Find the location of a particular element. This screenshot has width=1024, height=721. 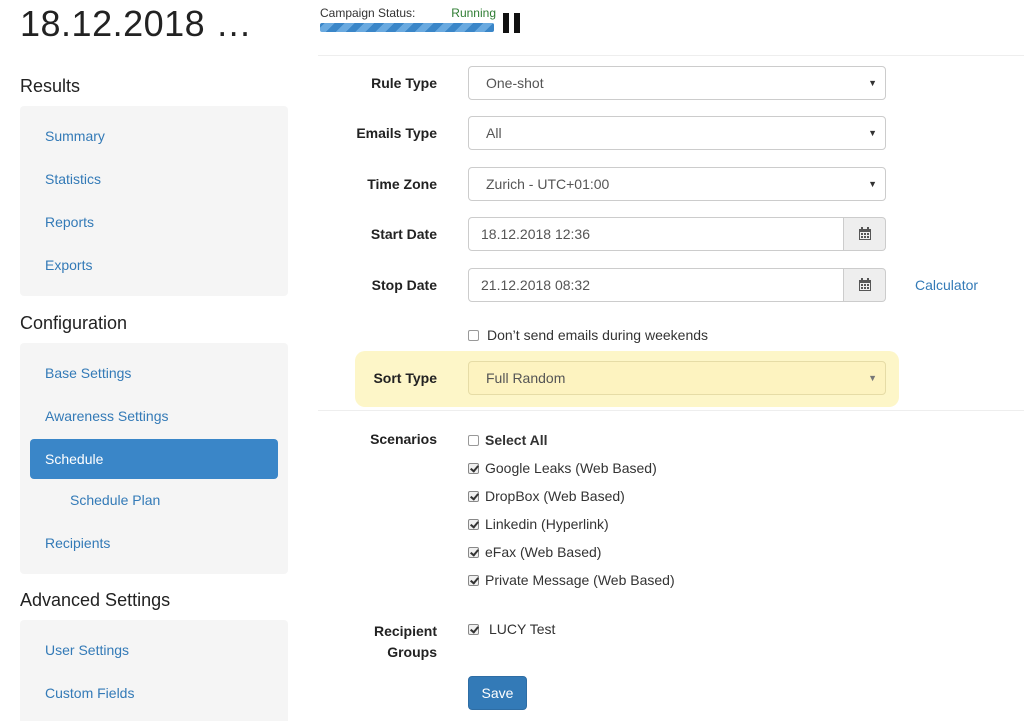

scenario-label: Private Message (Web Based) is located at coordinates (580, 580).